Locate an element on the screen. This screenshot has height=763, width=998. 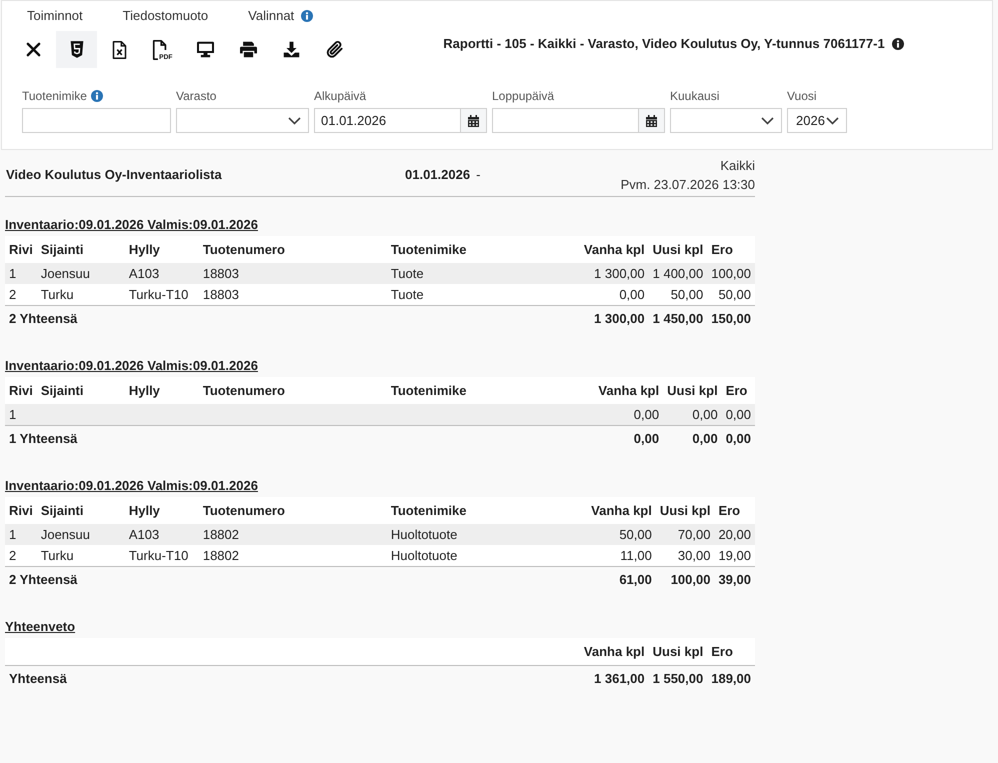
download-icon is located at coordinates (291, 49).